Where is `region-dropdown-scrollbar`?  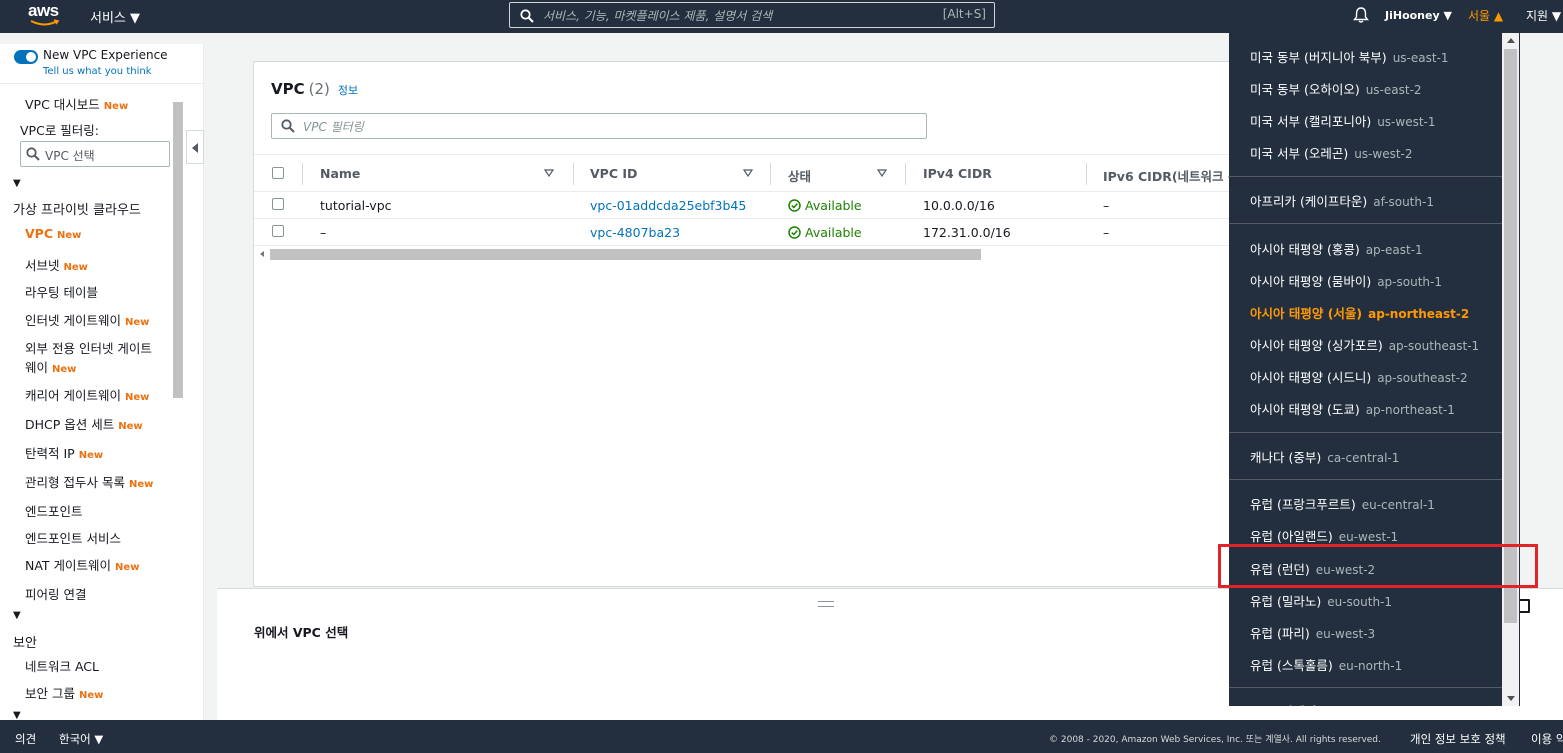 region-dropdown-scrollbar is located at coordinates (1510, 369).